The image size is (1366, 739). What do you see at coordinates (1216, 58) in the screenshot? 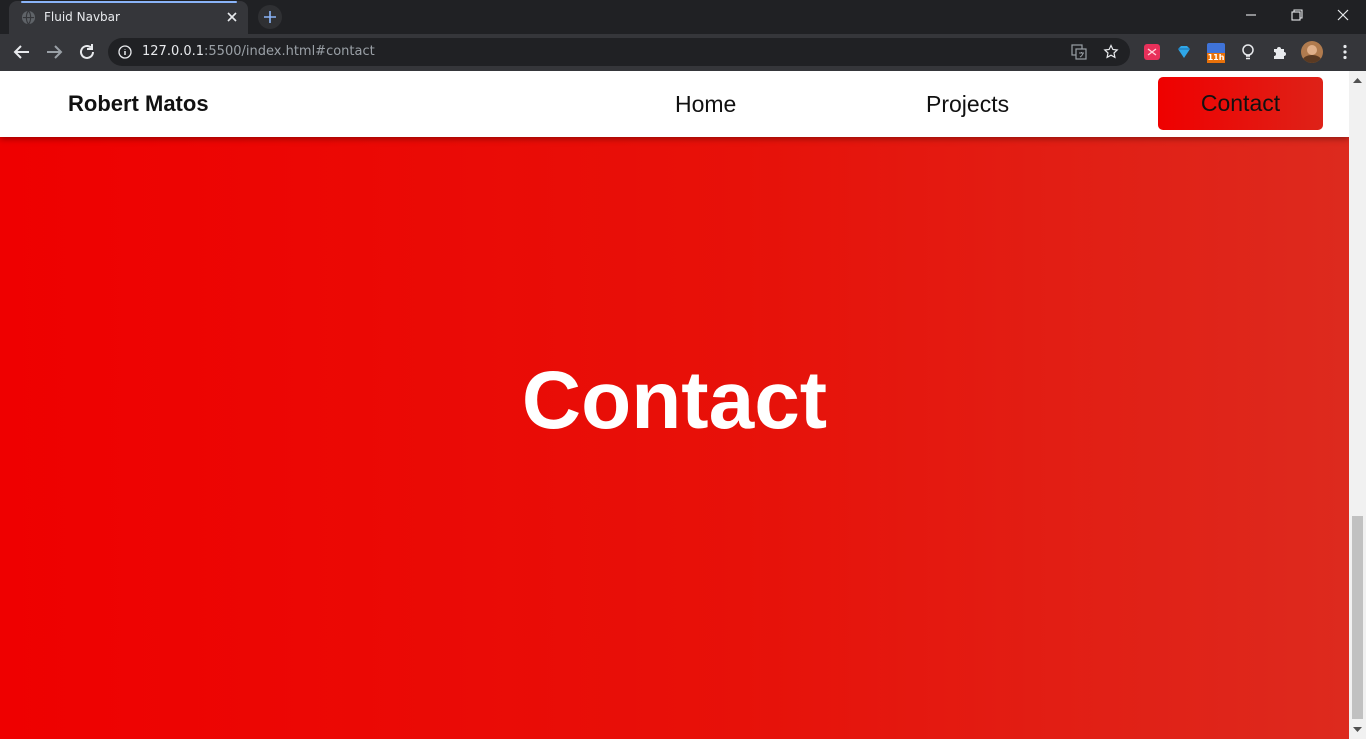
I see `extension-badge: 11h` at bounding box center [1216, 58].